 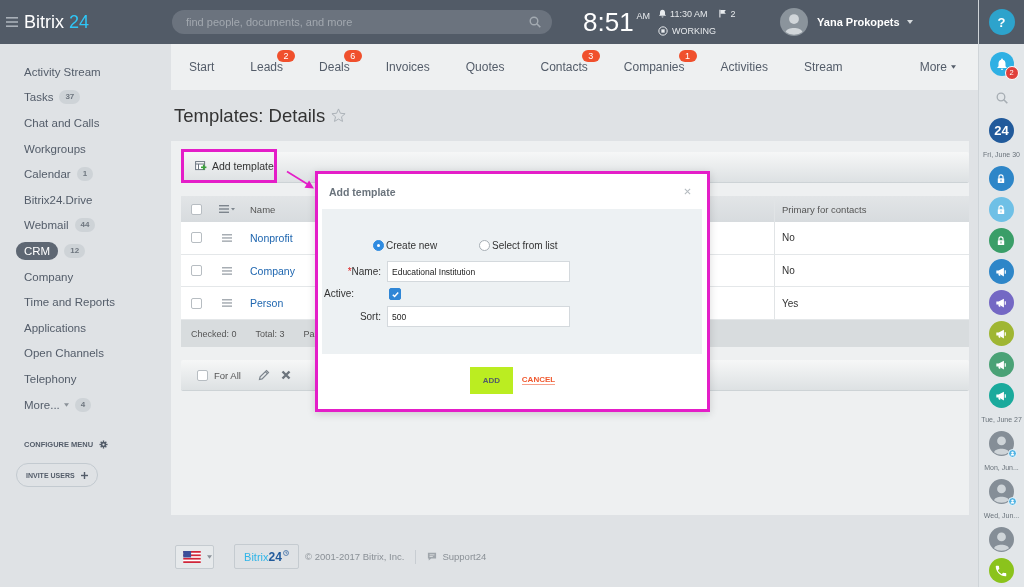 I want to click on radio-label: Select from list, so click(x=525, y=245).